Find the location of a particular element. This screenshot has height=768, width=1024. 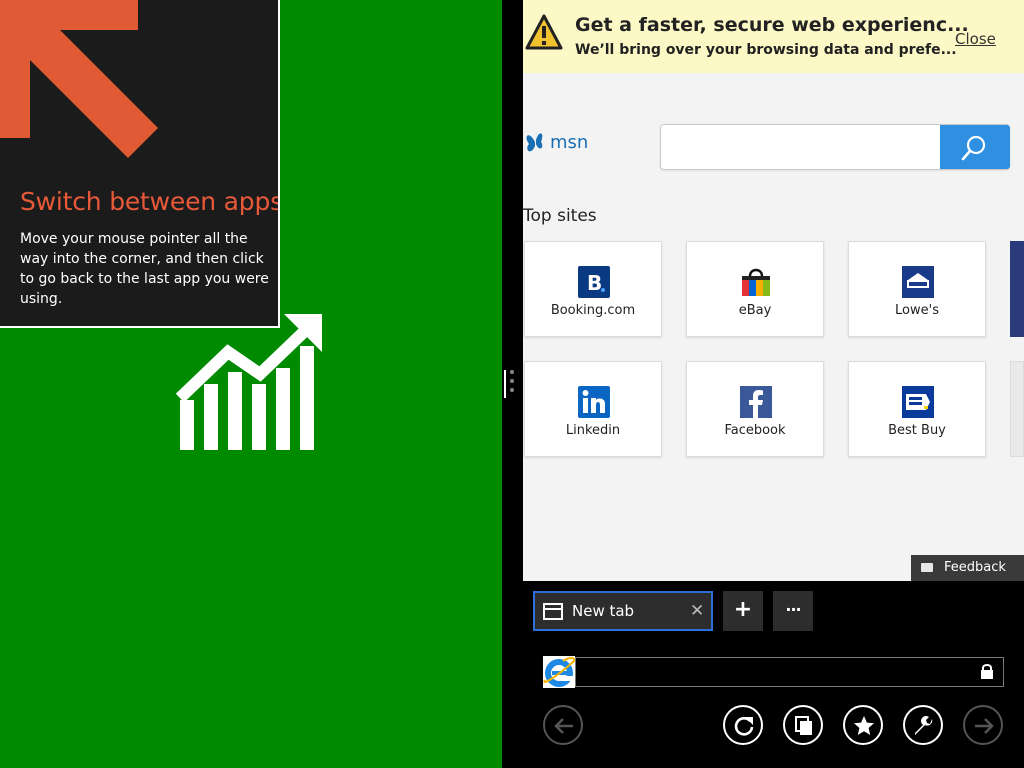

finance-chart-logo-icon is located at coordinates (249, 382).